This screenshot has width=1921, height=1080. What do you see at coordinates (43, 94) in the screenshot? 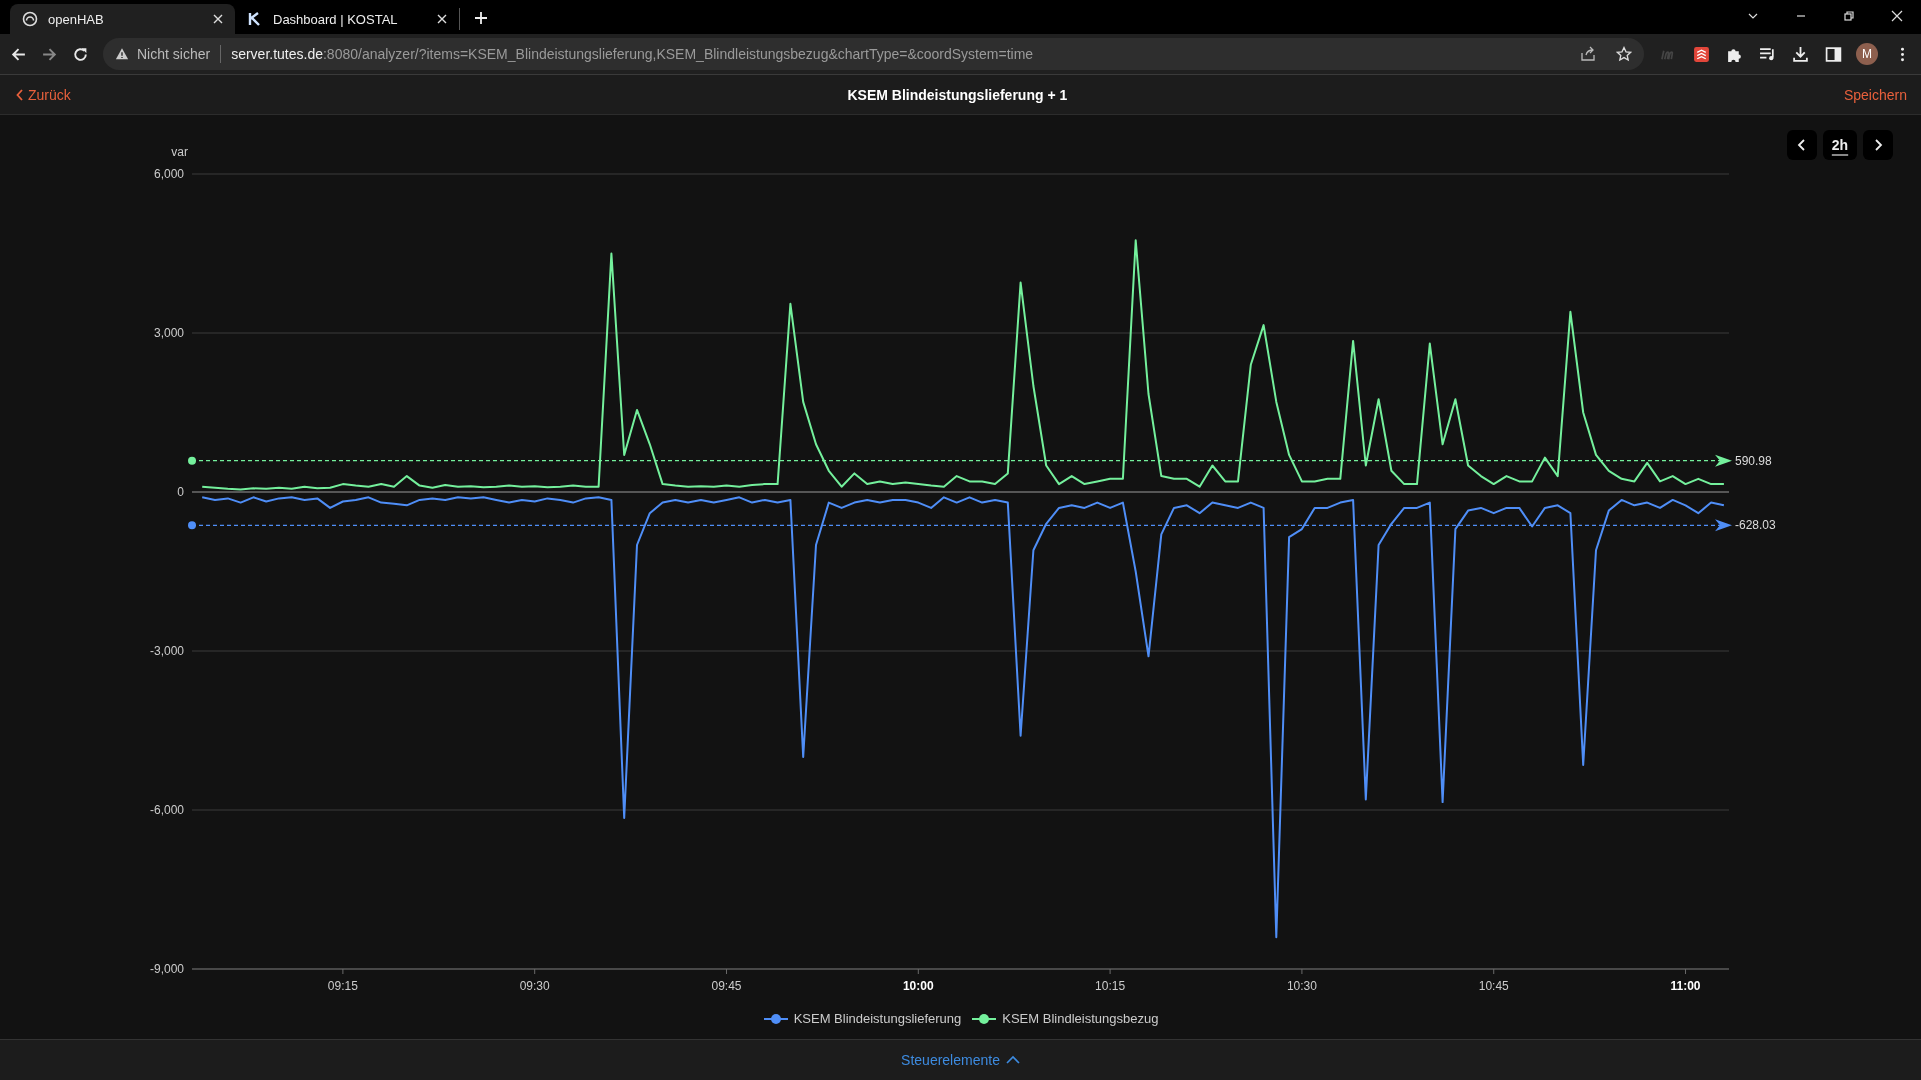
I see `back-link: Zurück` at bounding box center [43, 94].